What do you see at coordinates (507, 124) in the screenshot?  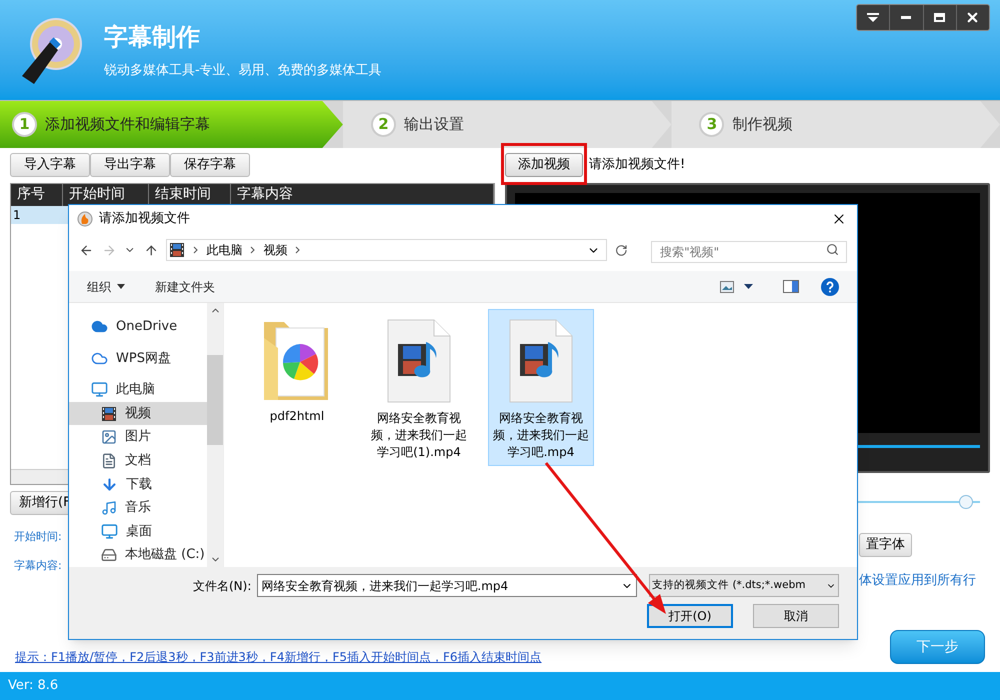 I see `step-tab: 2 输出设置` at bounding box center [507, 124].